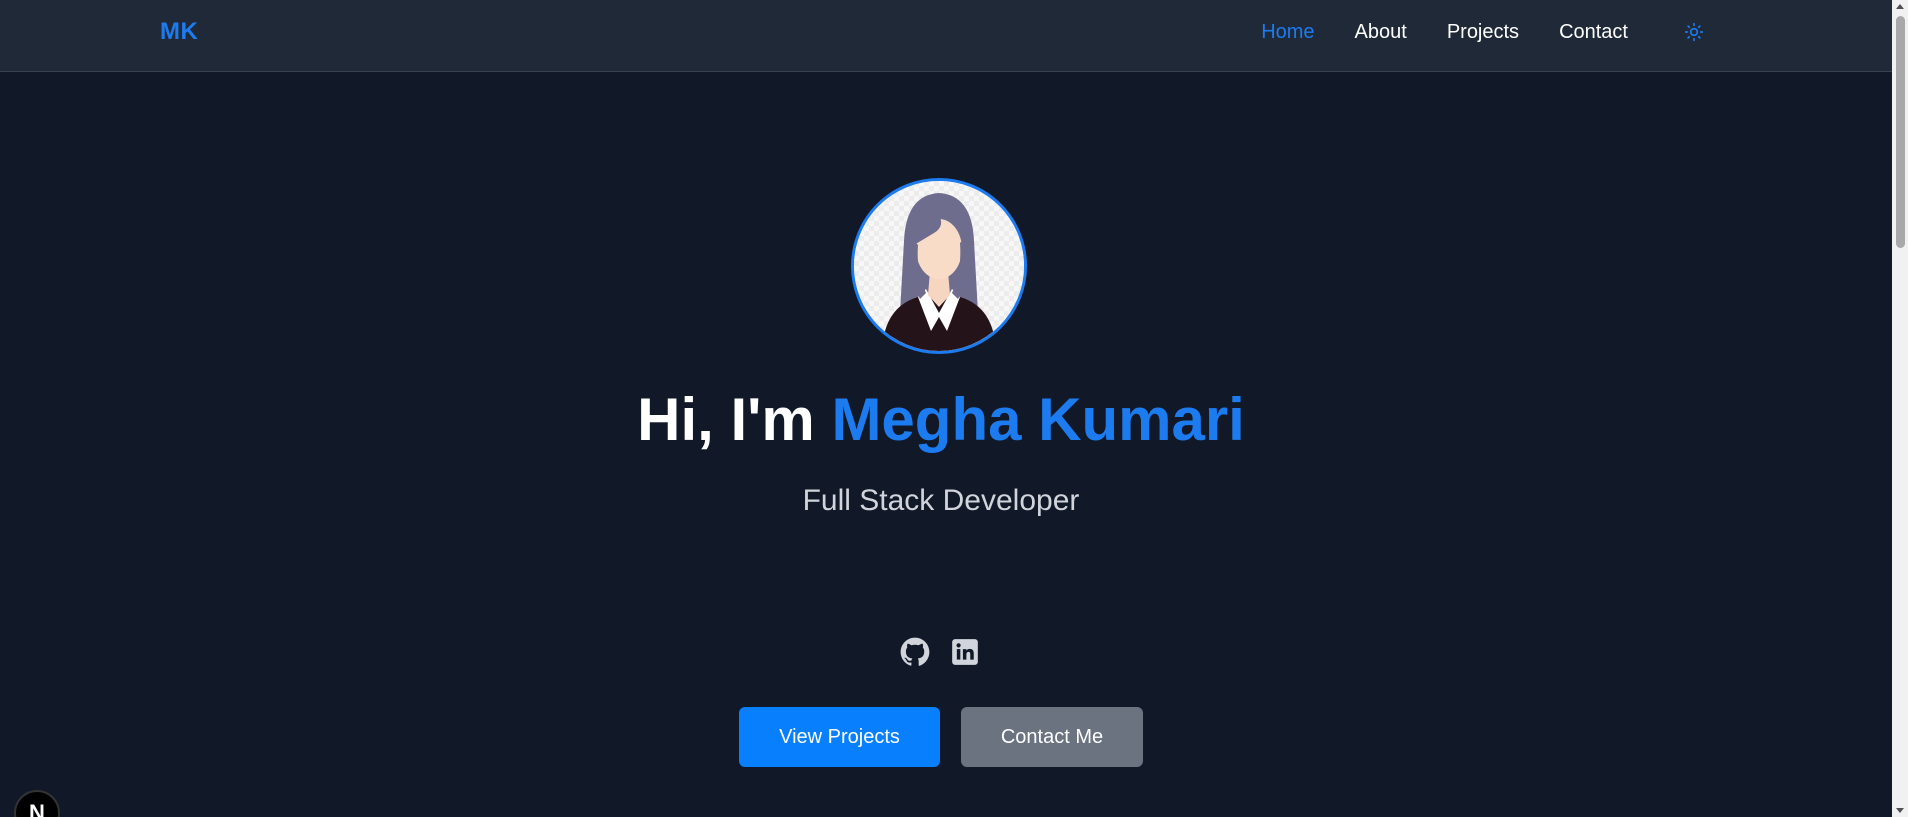 The image size is (1908, 817). I want to click on hero-name: Megha Kumari, so click(1038, 419).